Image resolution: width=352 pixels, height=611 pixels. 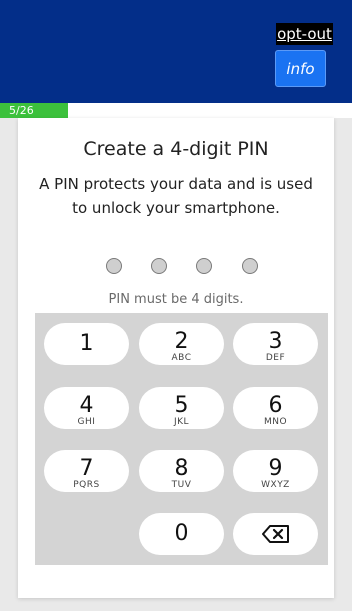 I want to click on backspace-icon, so click(x=275, y=534).